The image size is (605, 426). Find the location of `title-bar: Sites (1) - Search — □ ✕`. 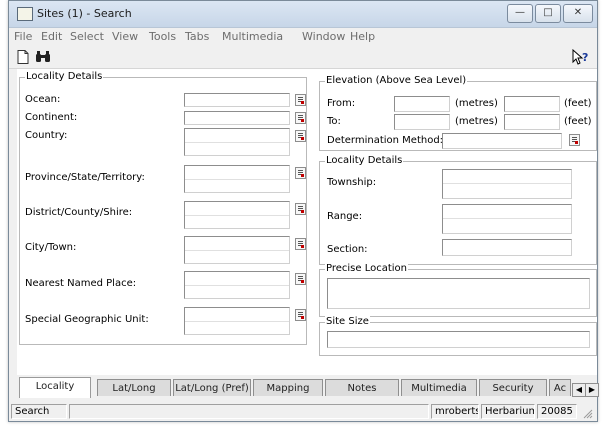

title-bar: Sites (1) - Search — □ ✕ is located at coordinates (303, 14).